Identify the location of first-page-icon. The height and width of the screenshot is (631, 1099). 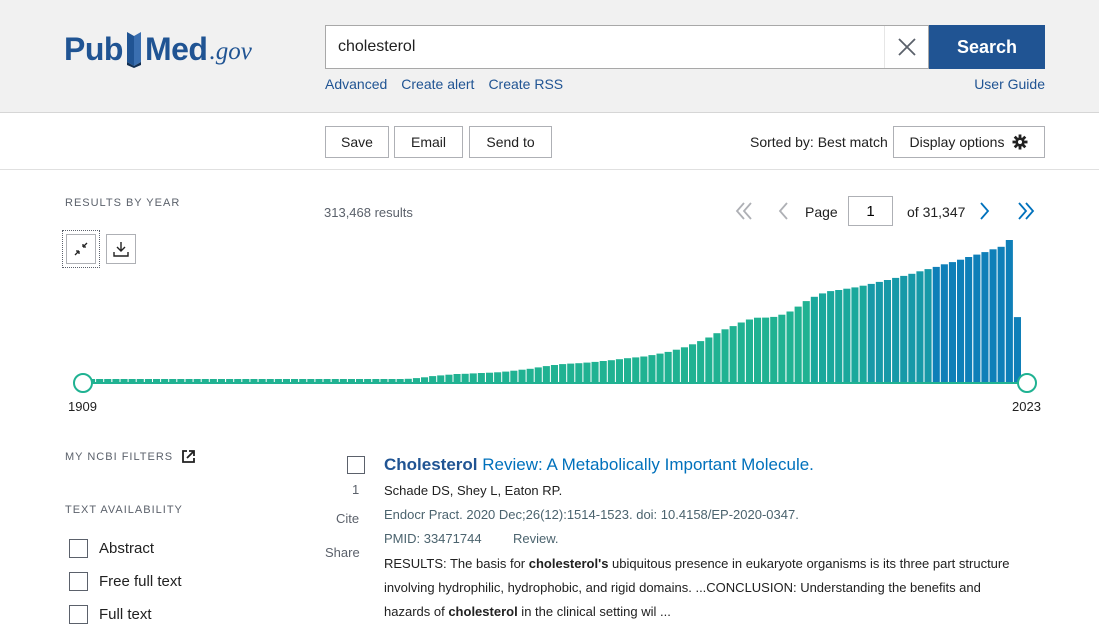
(744, 211).